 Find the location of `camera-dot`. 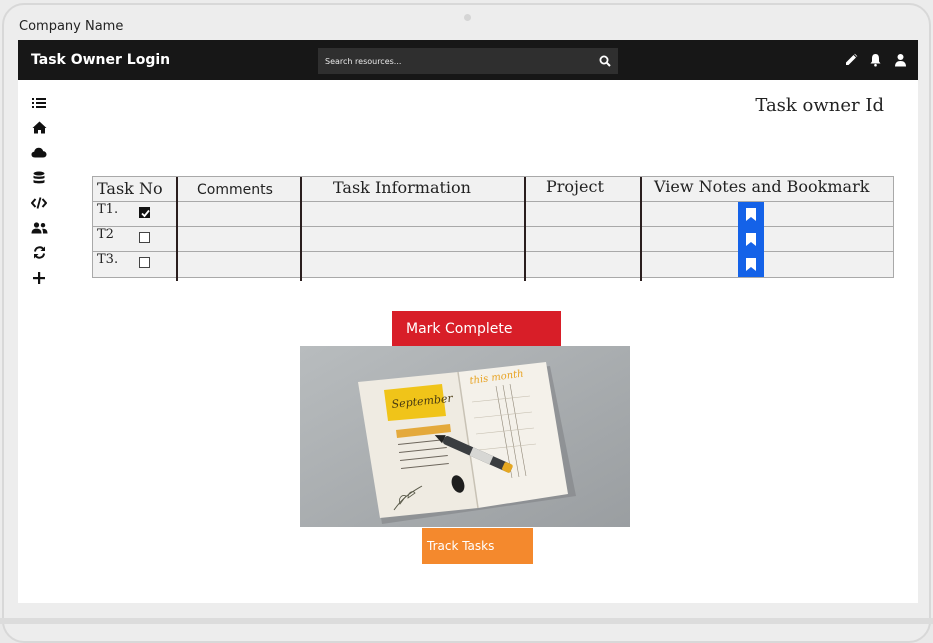

camera-dot is located at coordinates (467, 17).